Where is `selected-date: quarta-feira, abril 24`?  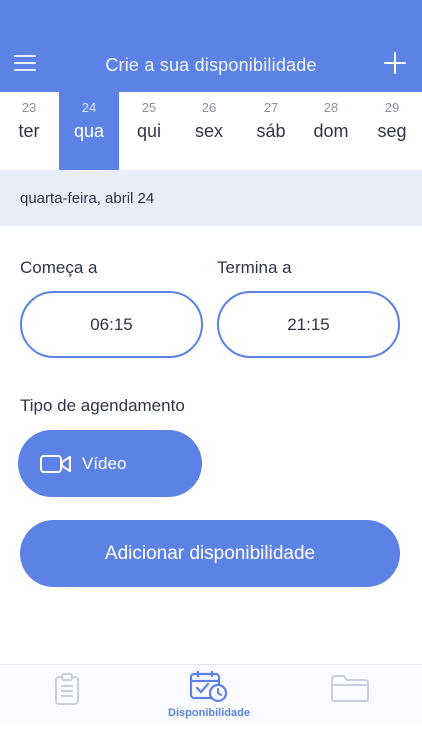
selected-date: quarta-feira, abril 24 is located at coordinates (87, 198).